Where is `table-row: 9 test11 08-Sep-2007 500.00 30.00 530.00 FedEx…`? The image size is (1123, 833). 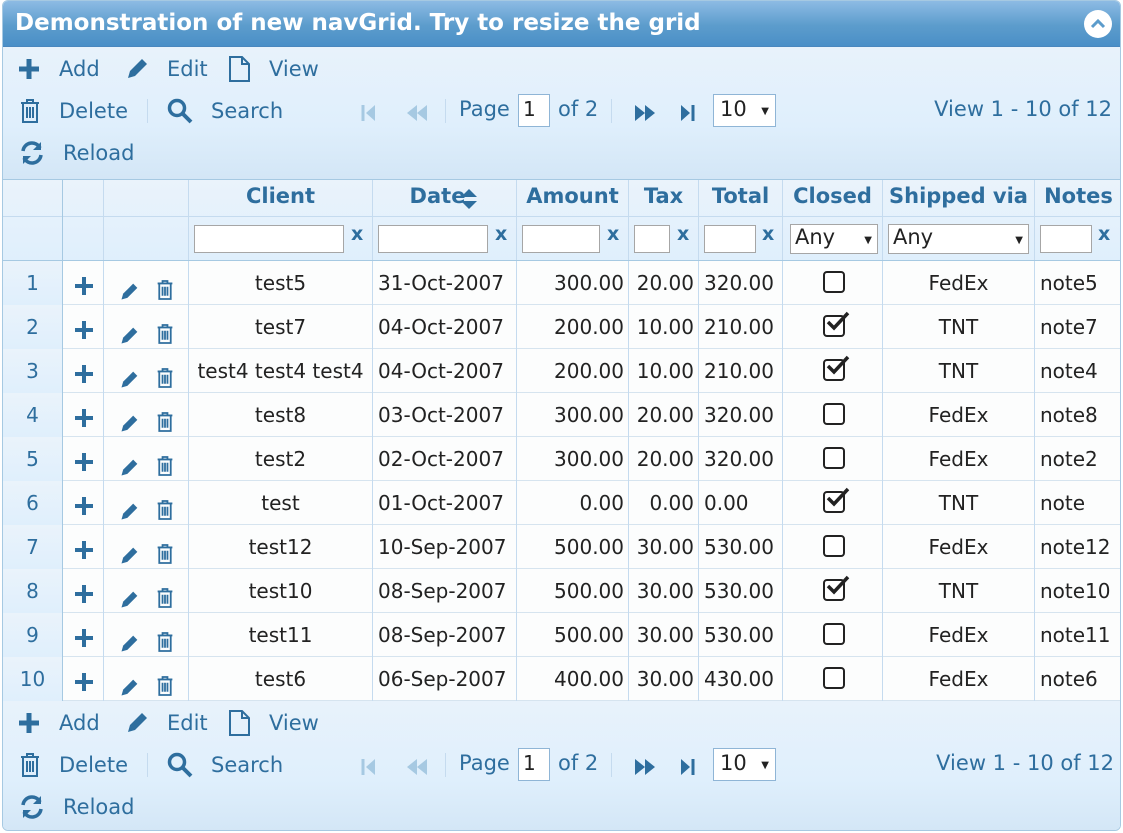 table-row: 9 test11 08-Sep-2007 500.00 30.00 530.00 FedEx… is located at coordinates (561, 635).